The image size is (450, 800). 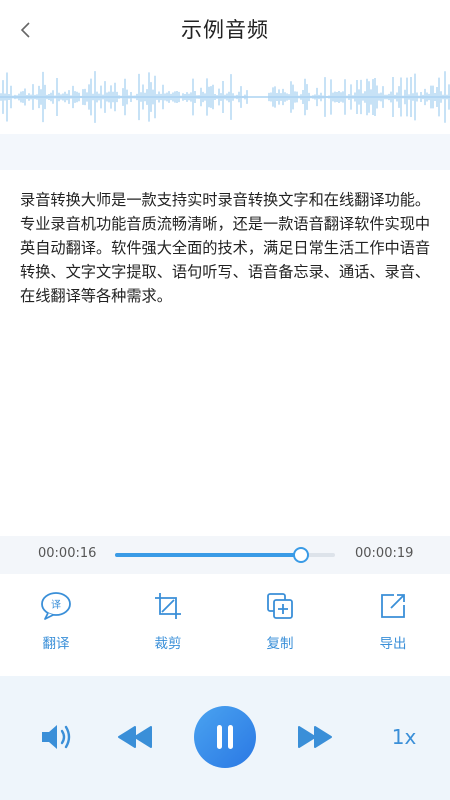 I want to click on speed-button: 1x, so click(x=404, y=737).